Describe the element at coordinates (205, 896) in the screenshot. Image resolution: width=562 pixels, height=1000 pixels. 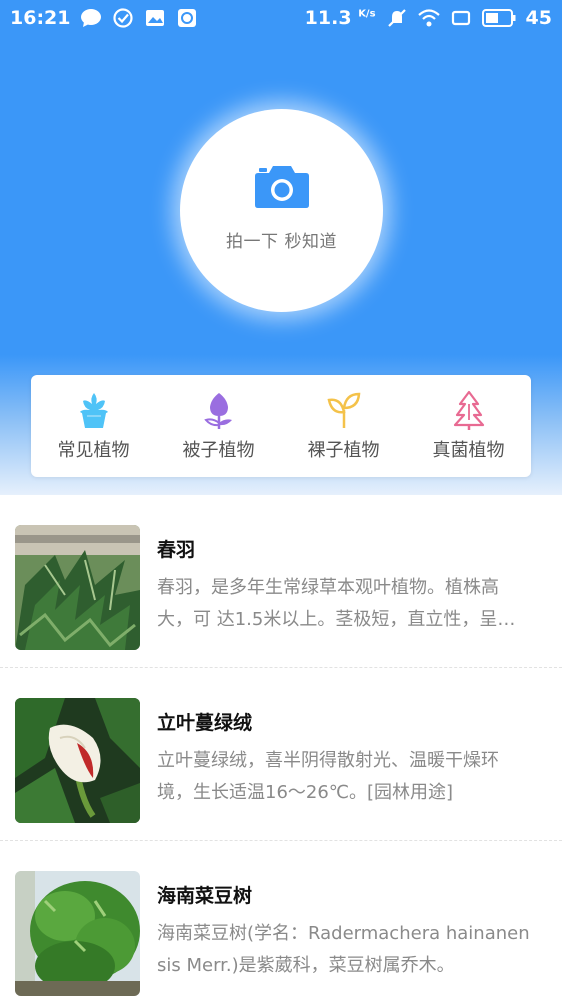
I see `plant-title: 海南菜豆树` at that location.